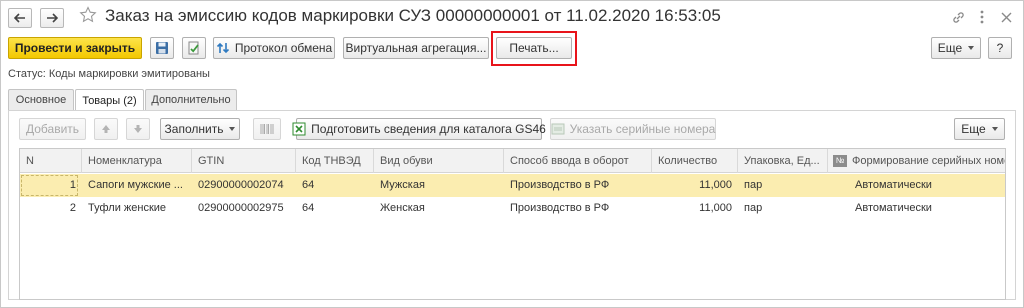 The width and height of the screenshot is (1024, 308). Describe the element at coordinates (51, 161) in the screenshot. I see `column-header-n: N` at that location.